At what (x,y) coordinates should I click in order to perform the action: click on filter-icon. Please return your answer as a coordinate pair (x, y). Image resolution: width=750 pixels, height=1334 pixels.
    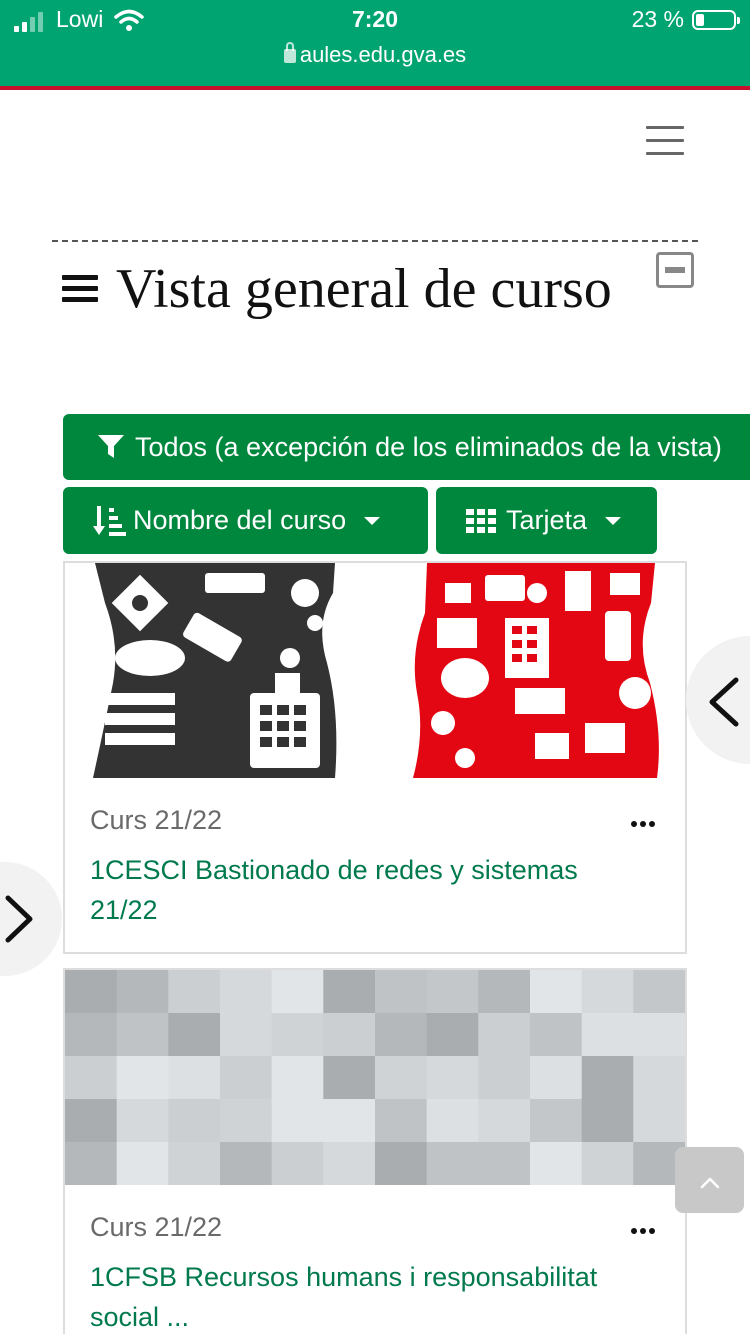
    Looking at the image, I should click on (111, 446).